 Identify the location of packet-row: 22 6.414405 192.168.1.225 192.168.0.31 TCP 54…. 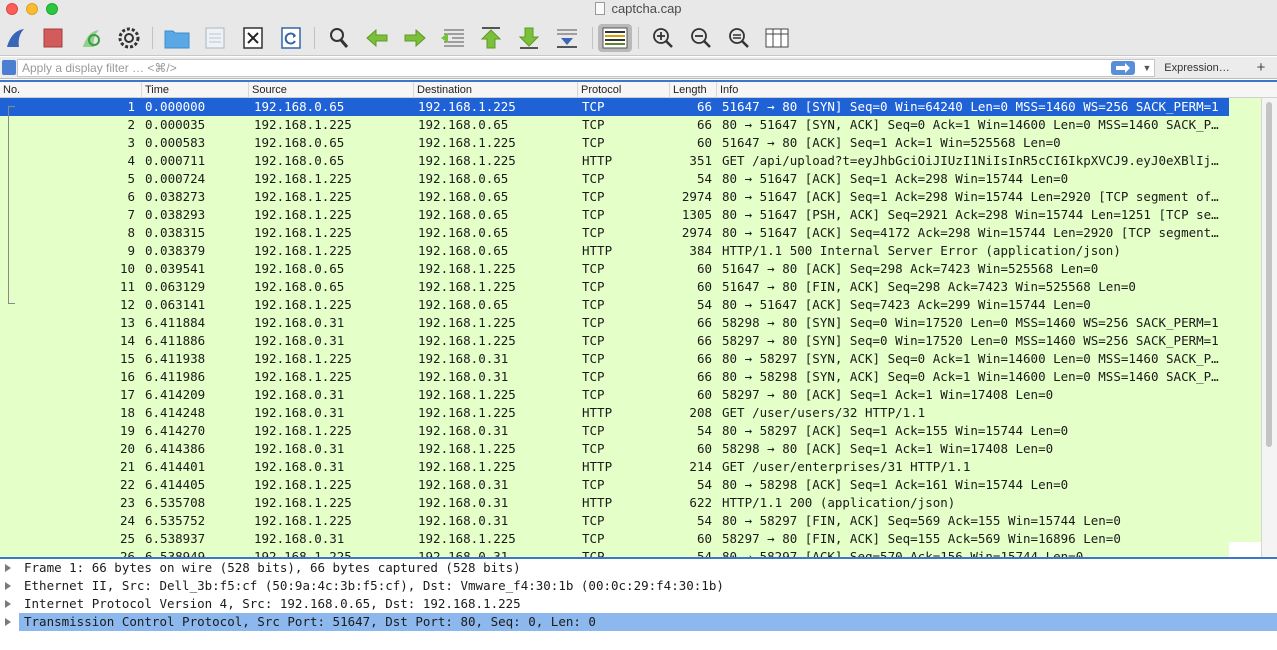
(614, 485).